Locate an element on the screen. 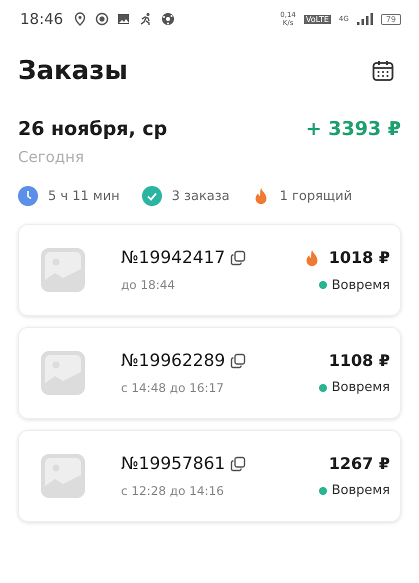  signal-icon is located at coordinates (364, 19).